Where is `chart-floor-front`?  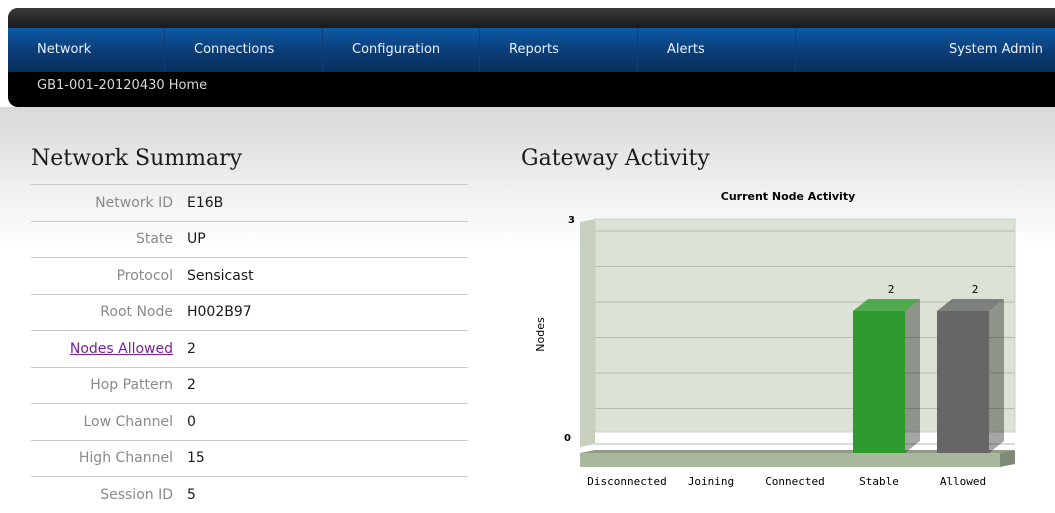
chart-floor-front is located at coordinates (790, 460).